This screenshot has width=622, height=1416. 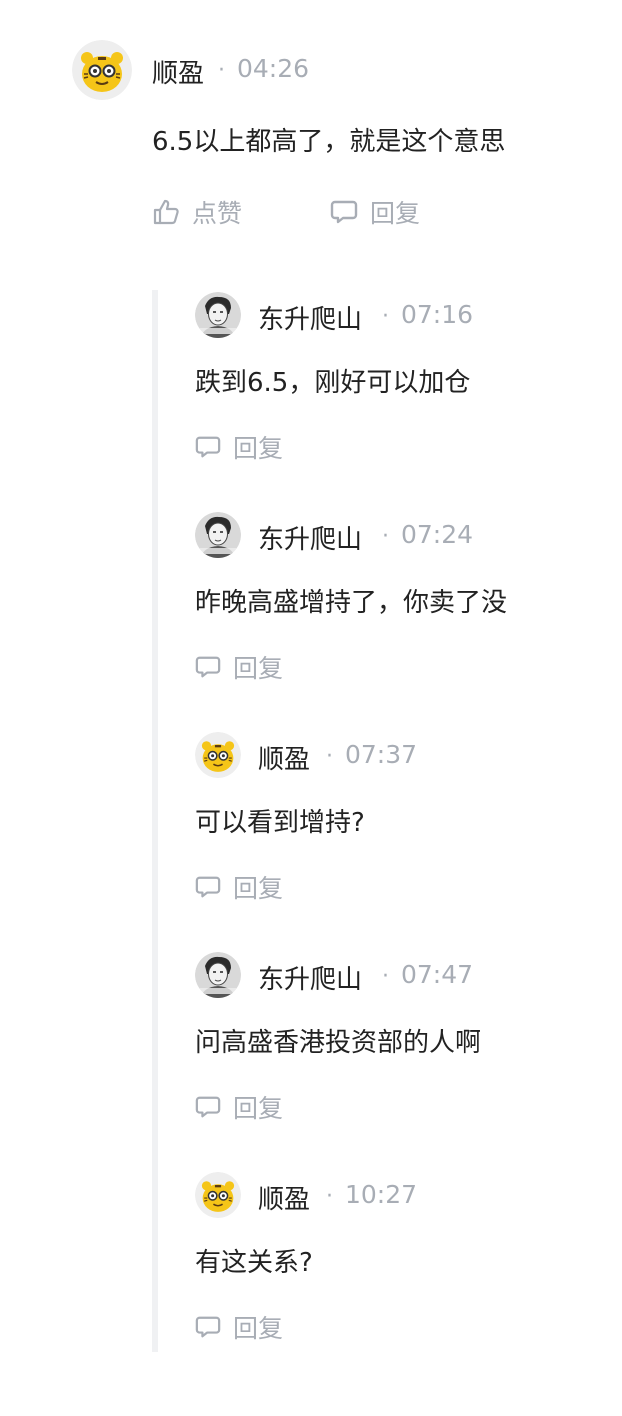 I want to click on reply-time: · 07:24, so click(x=427, y=534).